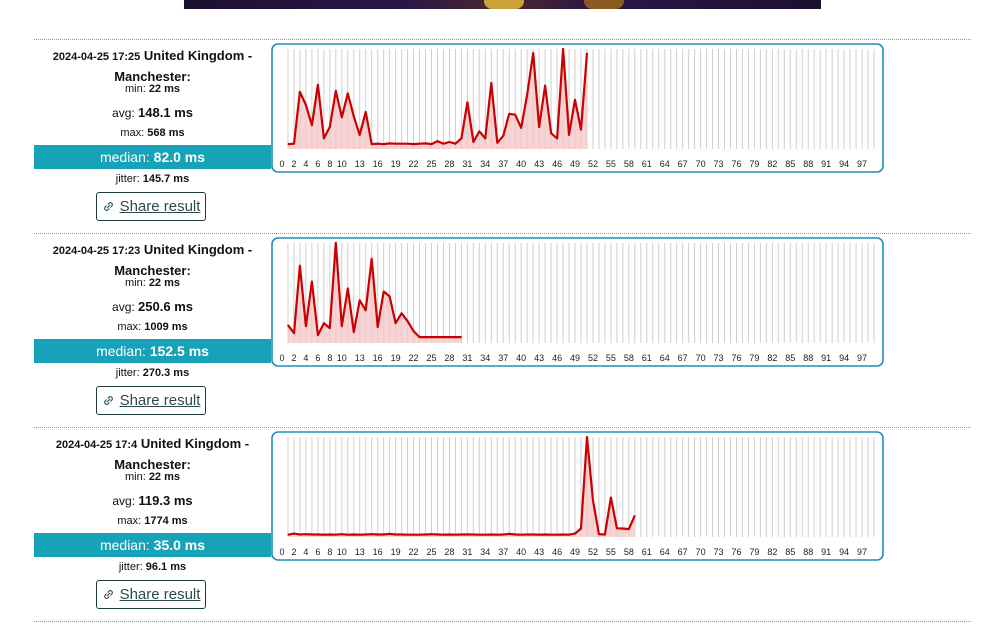 The image size is (999, 624). Describe the element at coordinates (152, 351) in the screenshot. I see `median-bar: median: 152.5 ms` at that location.